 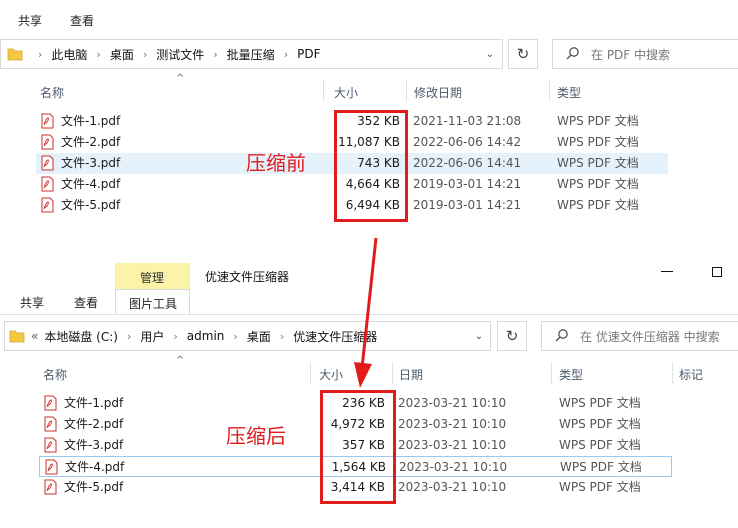 I want to click on minimize-icon, so click(x=667, y=271).